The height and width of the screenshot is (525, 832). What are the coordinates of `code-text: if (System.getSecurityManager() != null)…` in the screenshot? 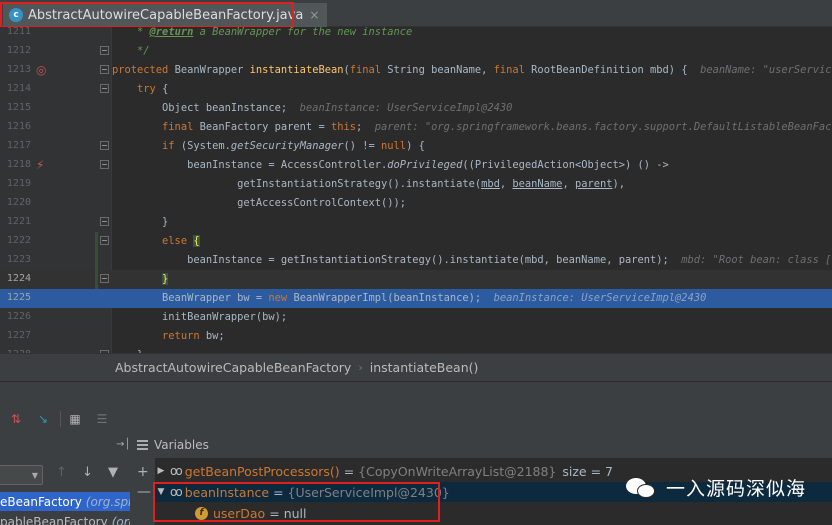 It's located at (293, 146).